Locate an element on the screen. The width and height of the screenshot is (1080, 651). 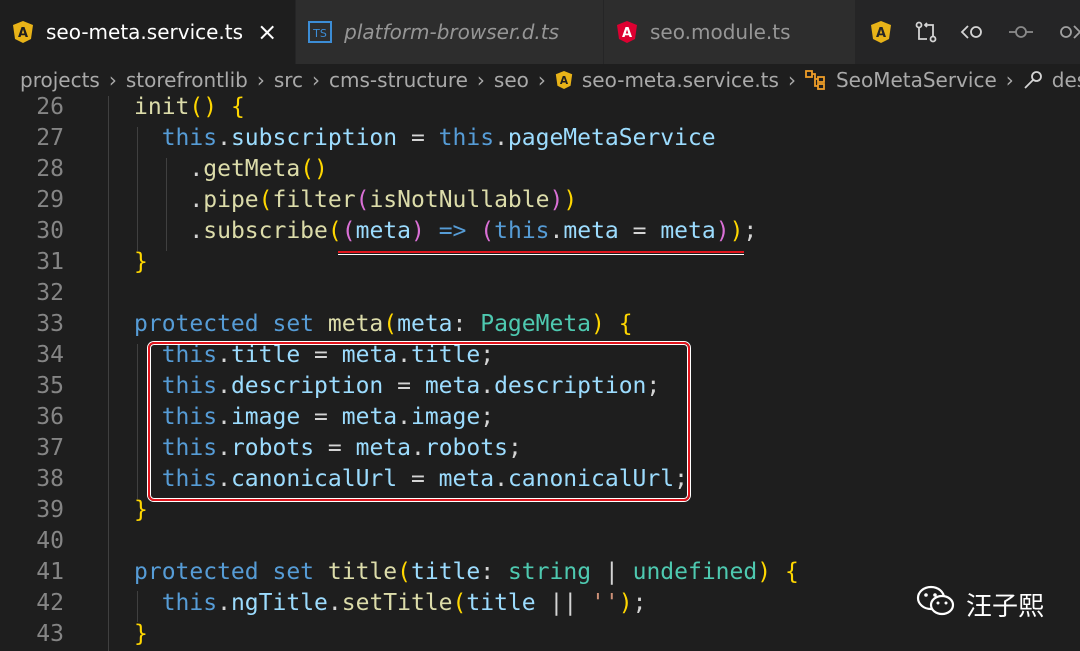
next-change-icon is located at coordinates (1068, 32).